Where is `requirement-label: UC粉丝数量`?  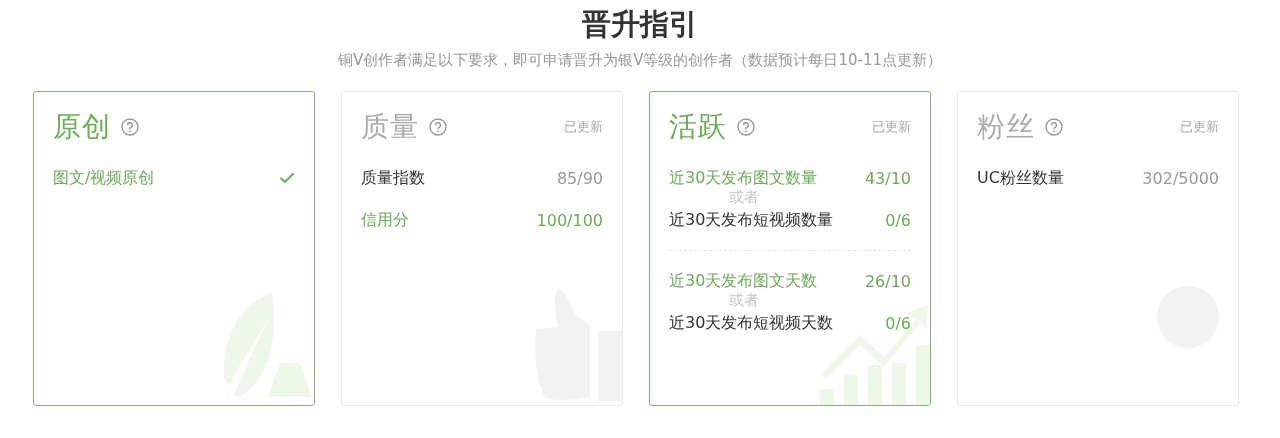 requirement-label: UC粉丝数量 is located at coordinates (1020, 178).